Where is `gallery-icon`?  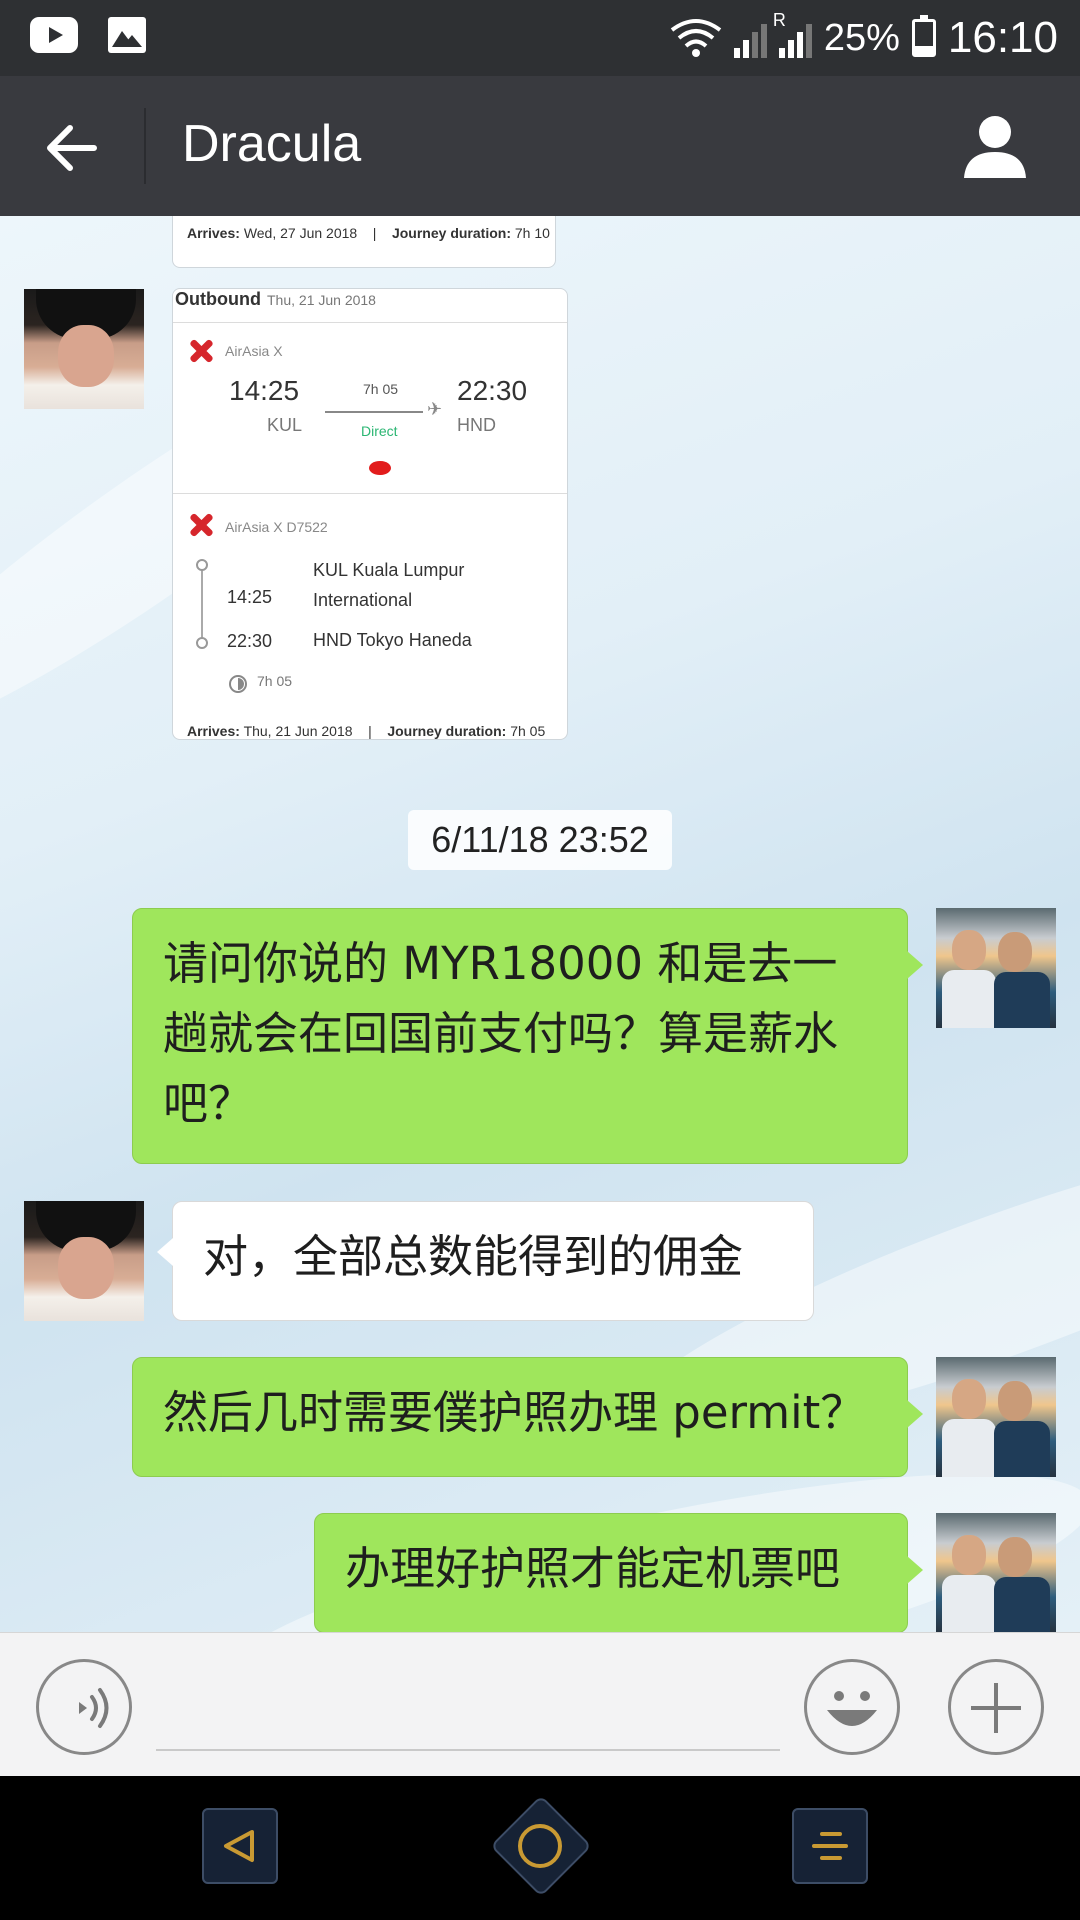 gallery-icon is located at coordinates (127, 35).